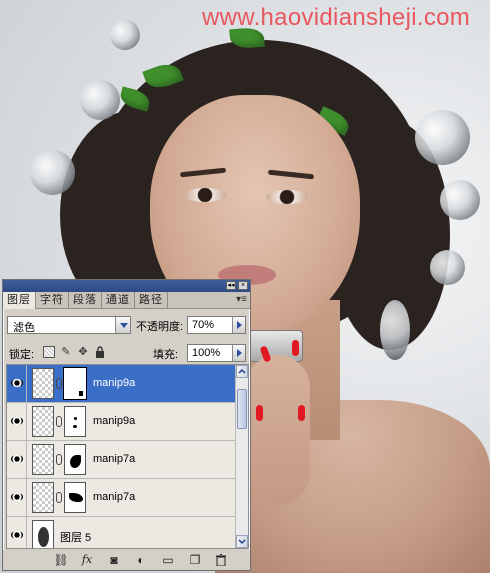 Image resolution: width=490 pixels, height=573 pixels. Describe the element at coordinates (85, 300) in the screenshot. I see `tab-paragraph: 段落` at that location.